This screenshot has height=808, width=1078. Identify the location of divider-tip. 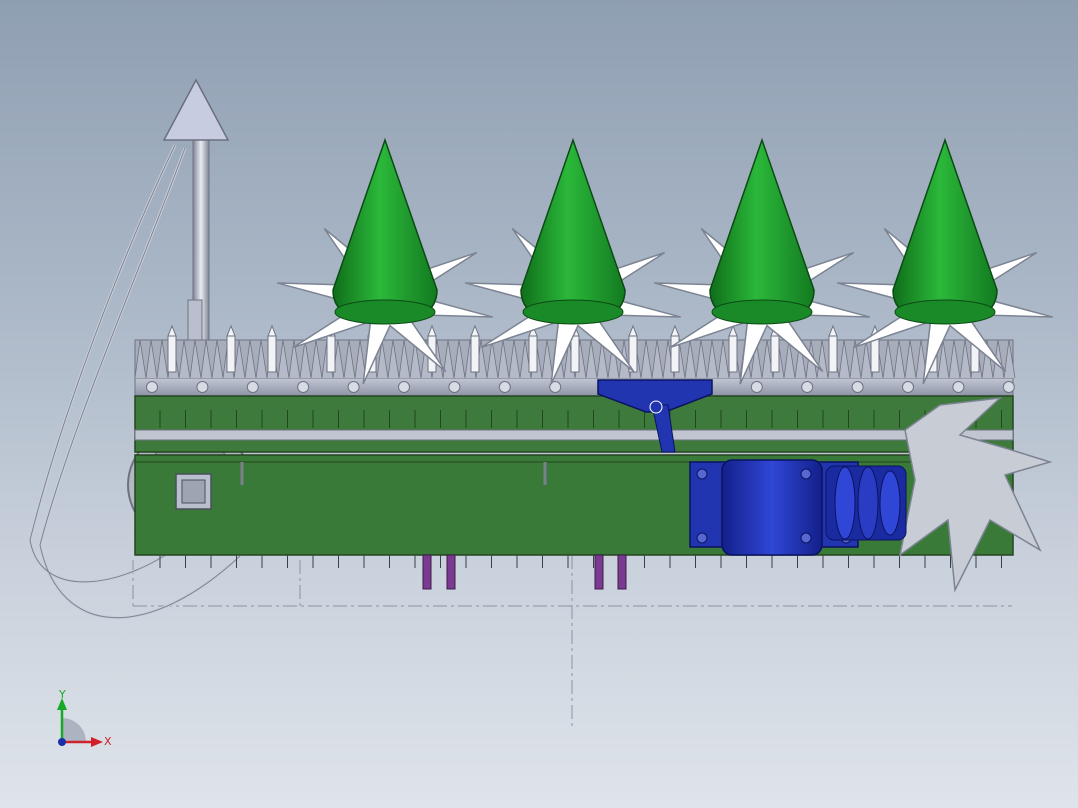
(196, 109).